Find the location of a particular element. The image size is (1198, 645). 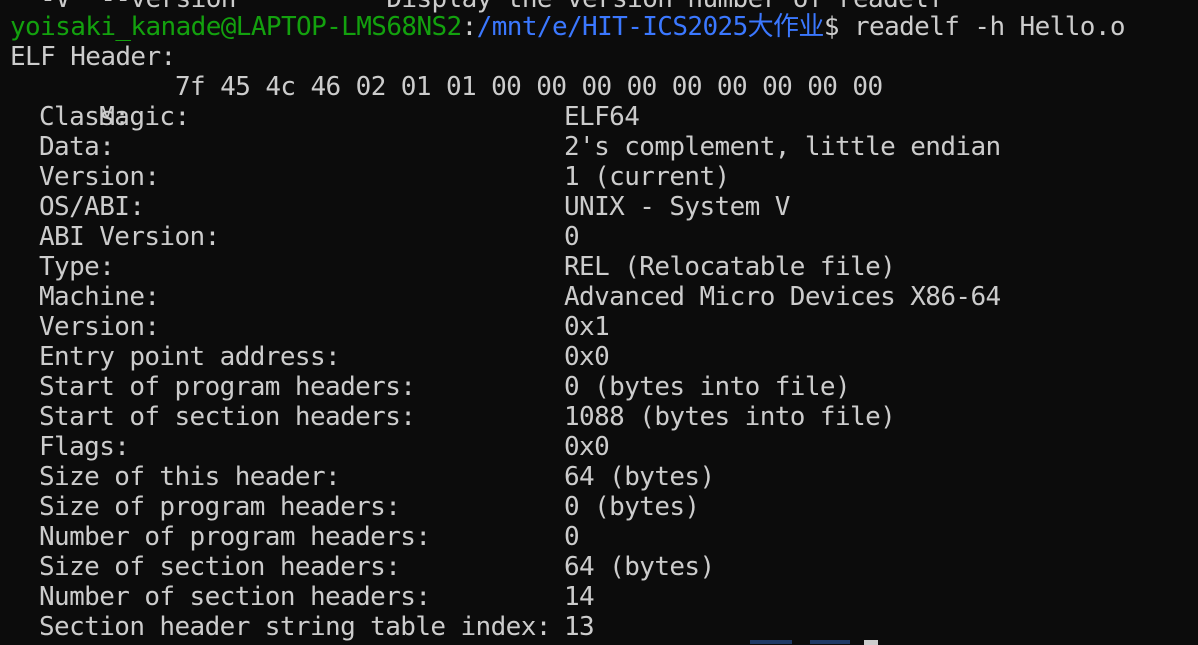

field-row-program-header-size: Size of program headers: 0 (bytes) is located at coordinates (369, 507).